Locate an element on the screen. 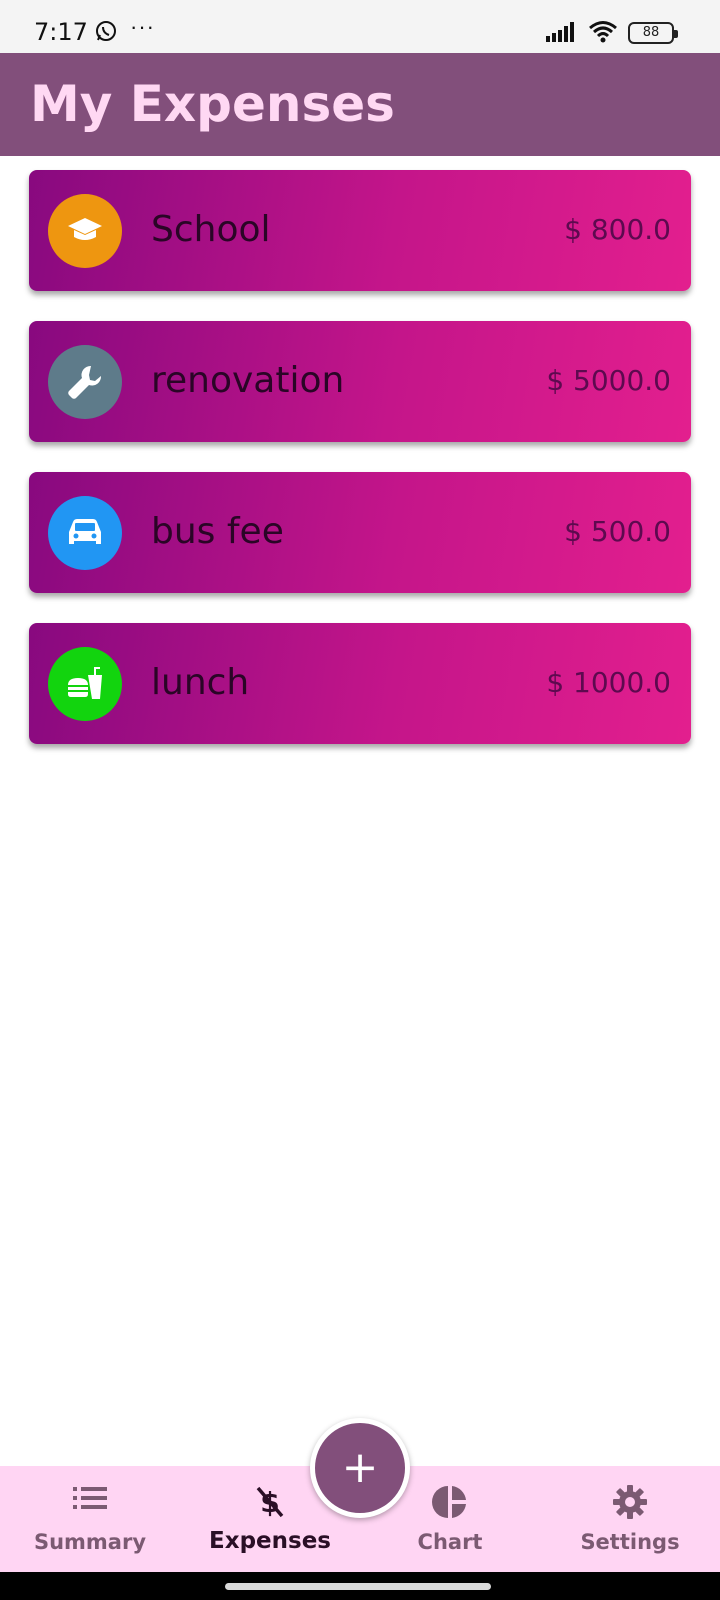 The width and height of the screenshot is (720, 1600). whatsapp-icon is located at coordinates (106, 33).